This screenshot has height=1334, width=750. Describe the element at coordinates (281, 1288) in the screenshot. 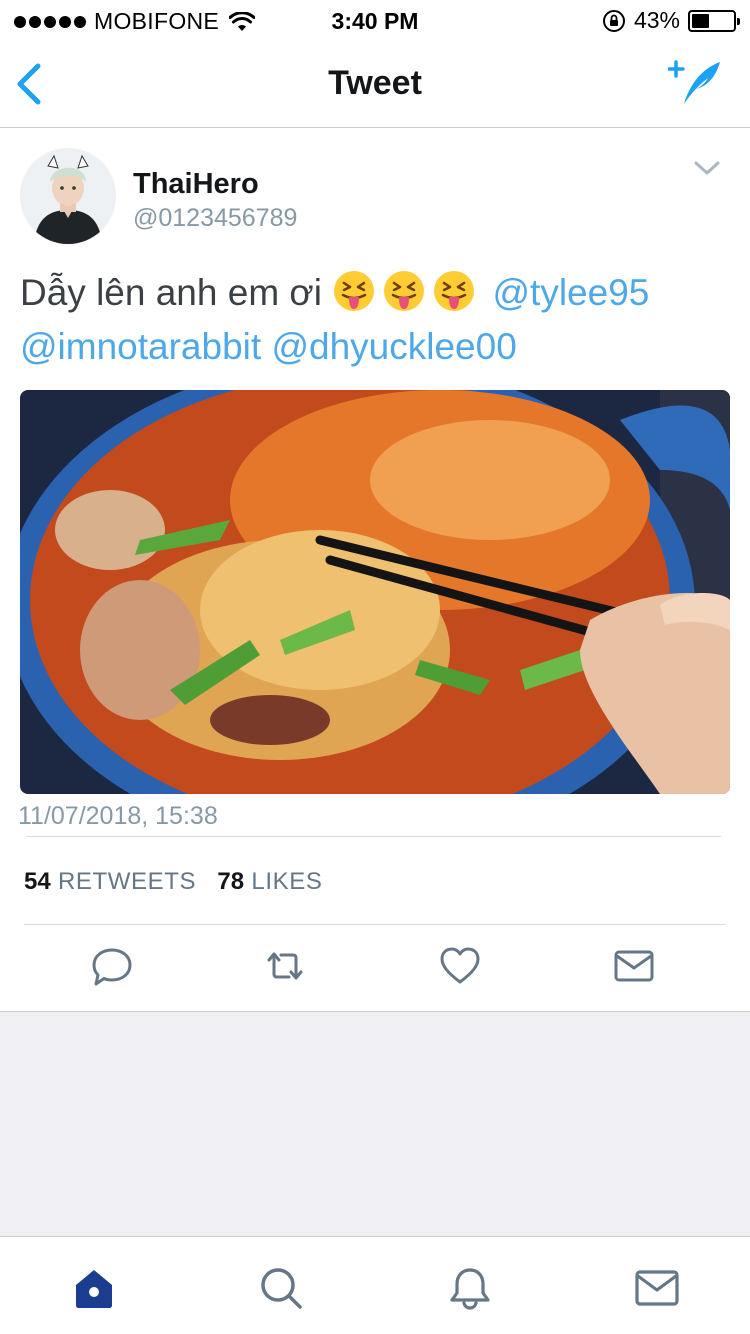

I see `search-icon` at that location.